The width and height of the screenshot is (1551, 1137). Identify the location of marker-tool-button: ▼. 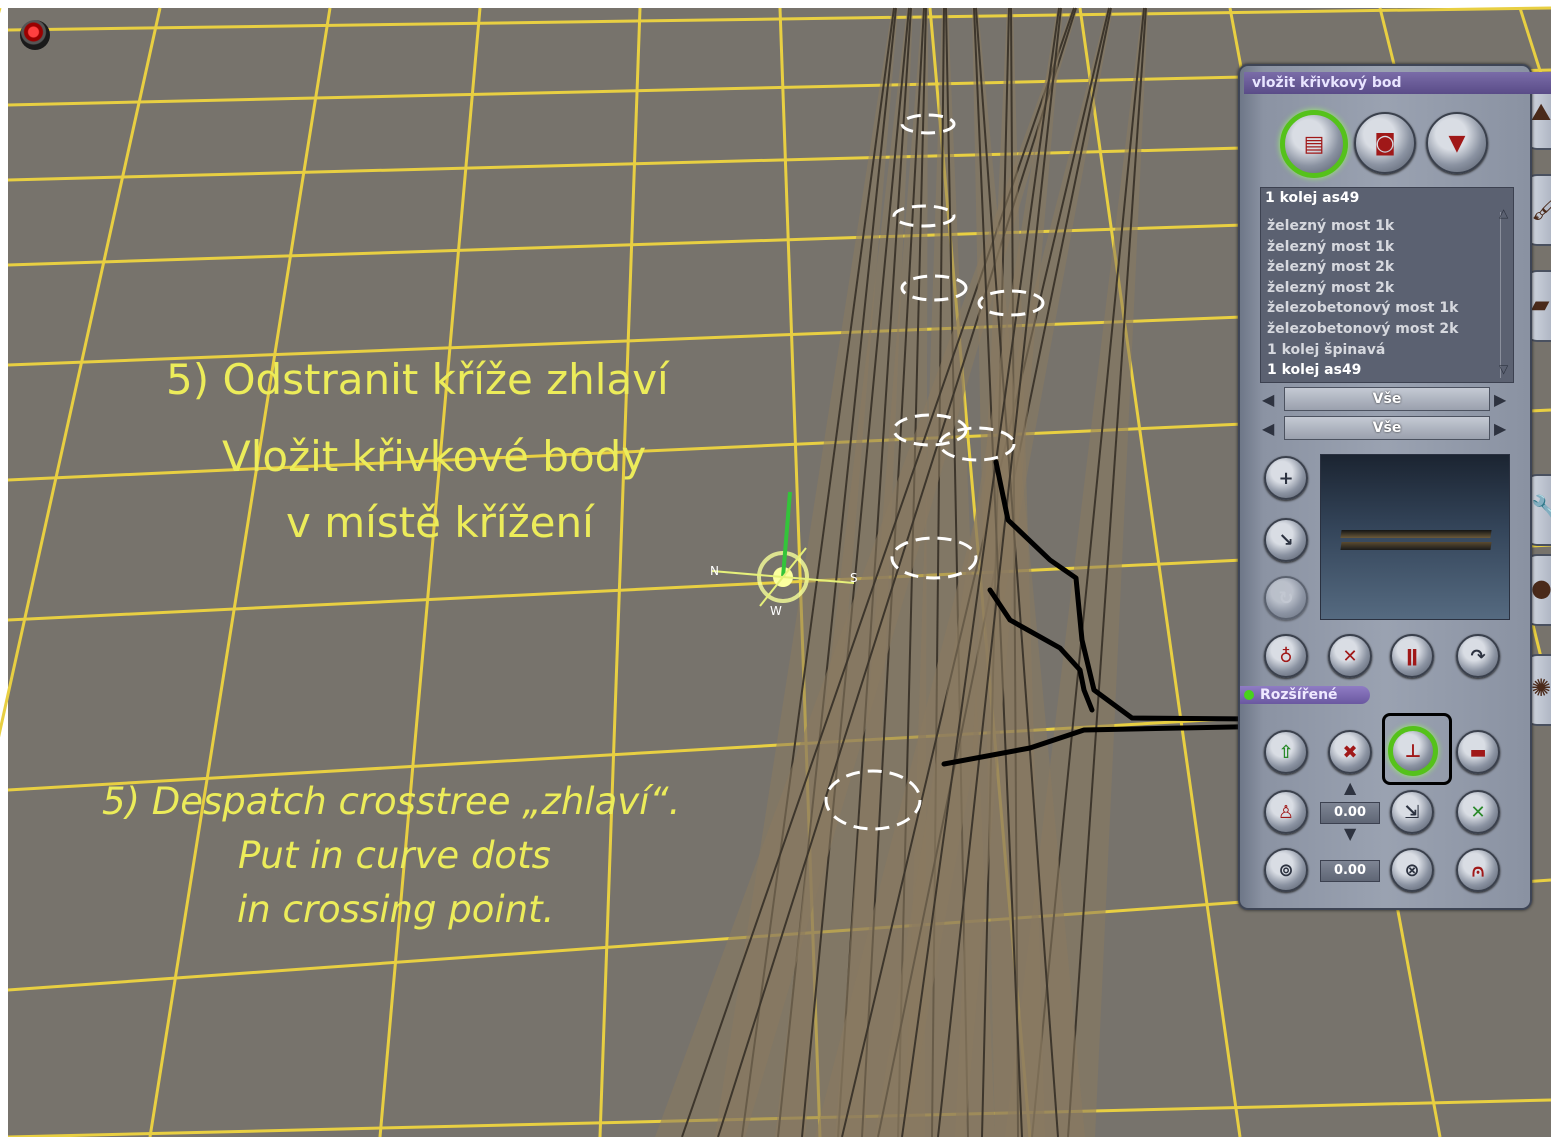
(1457, 143).